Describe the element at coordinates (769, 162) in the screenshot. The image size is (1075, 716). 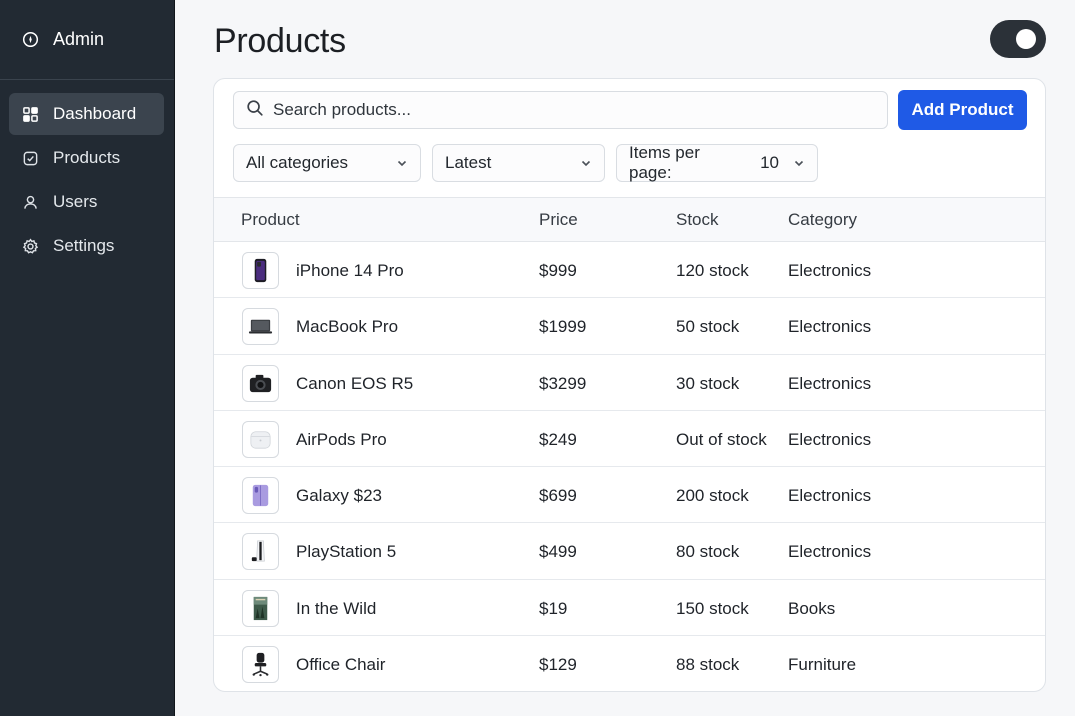
I see `per-page-value: 10` at that location.